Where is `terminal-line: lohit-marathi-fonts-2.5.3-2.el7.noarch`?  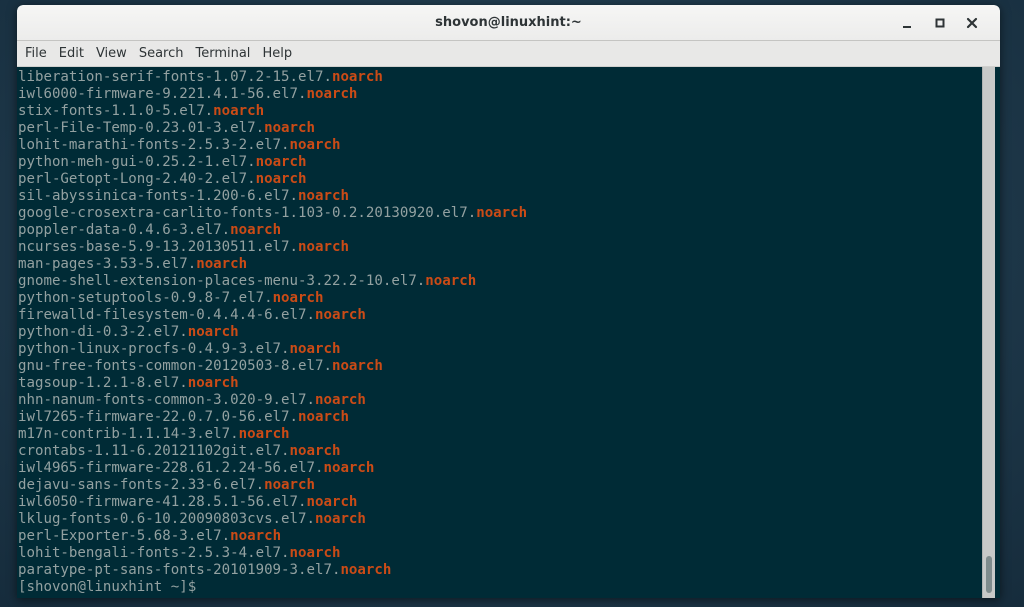
terminal-line: lohit-marathi-fonts-2.5.3-2.el7.noarch is located at coordinates (500, 145).